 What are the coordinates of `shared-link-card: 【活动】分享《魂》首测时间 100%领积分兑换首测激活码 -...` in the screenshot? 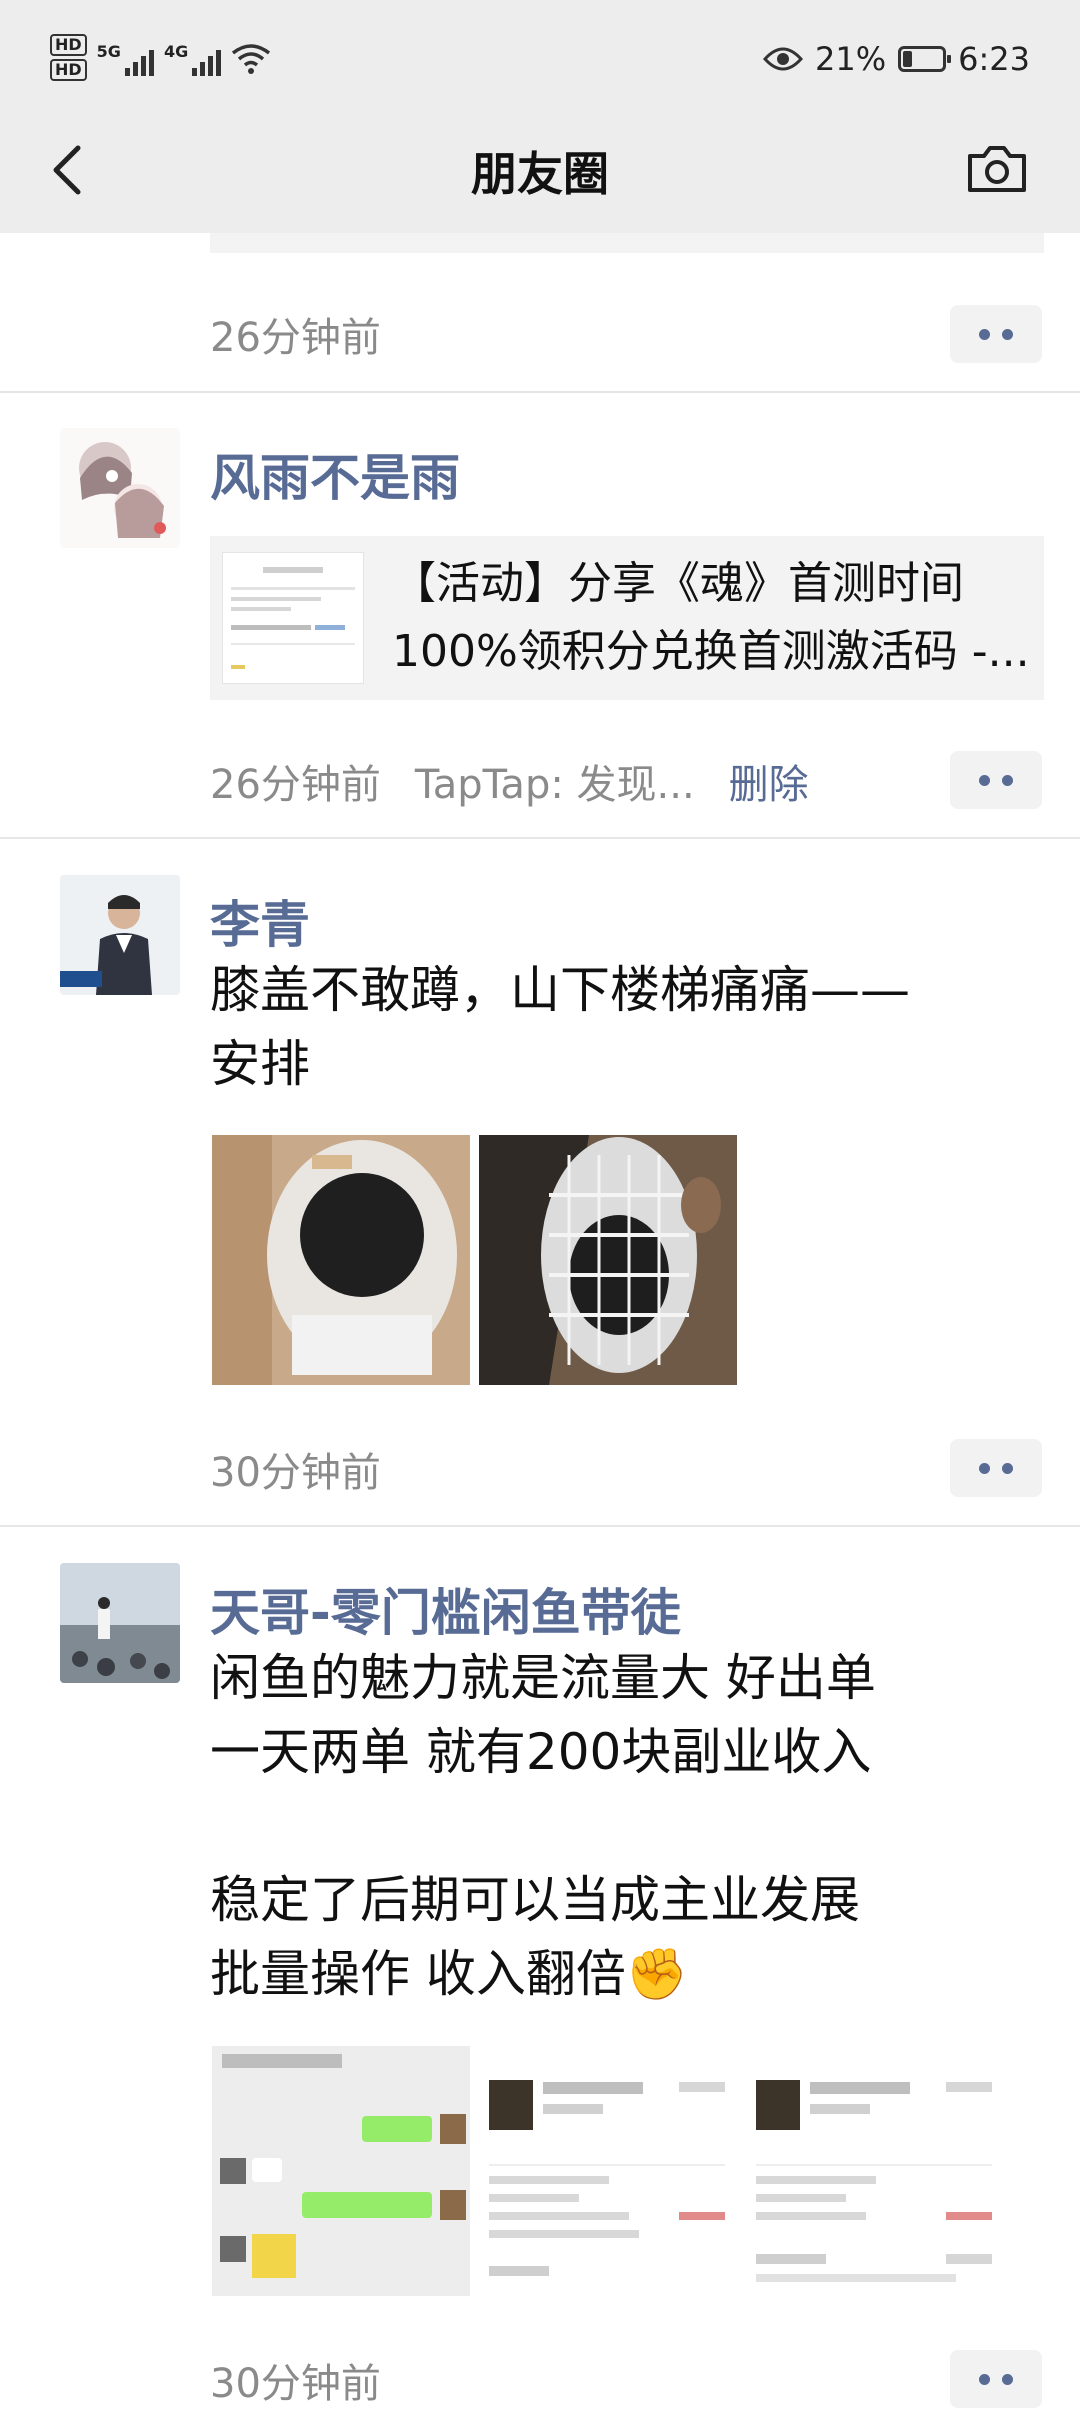 It's located at (627, 618).